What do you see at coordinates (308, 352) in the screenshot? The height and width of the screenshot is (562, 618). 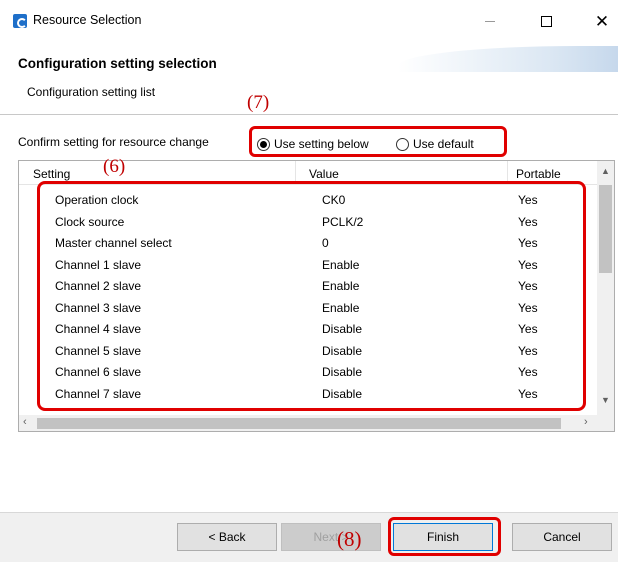 I see `table-row: Channel 5 slave Disable Yes` at bounding box center [308, 352].